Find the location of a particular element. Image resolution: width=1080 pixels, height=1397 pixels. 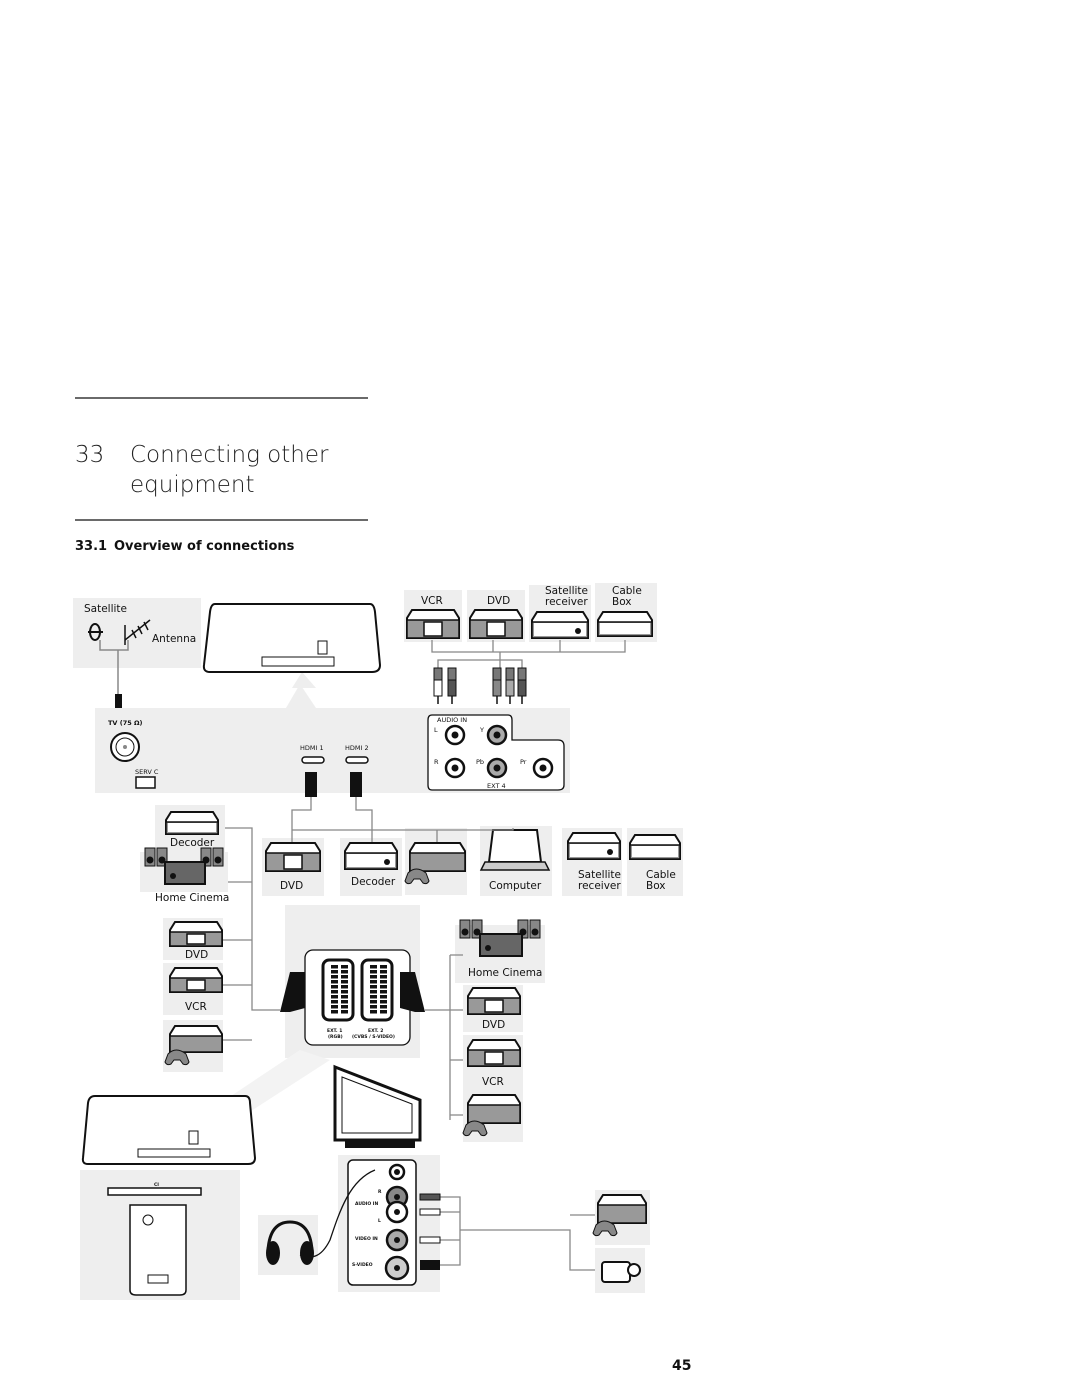

hdmi-dvd-label: DVD is located at coordinates (291, 886).